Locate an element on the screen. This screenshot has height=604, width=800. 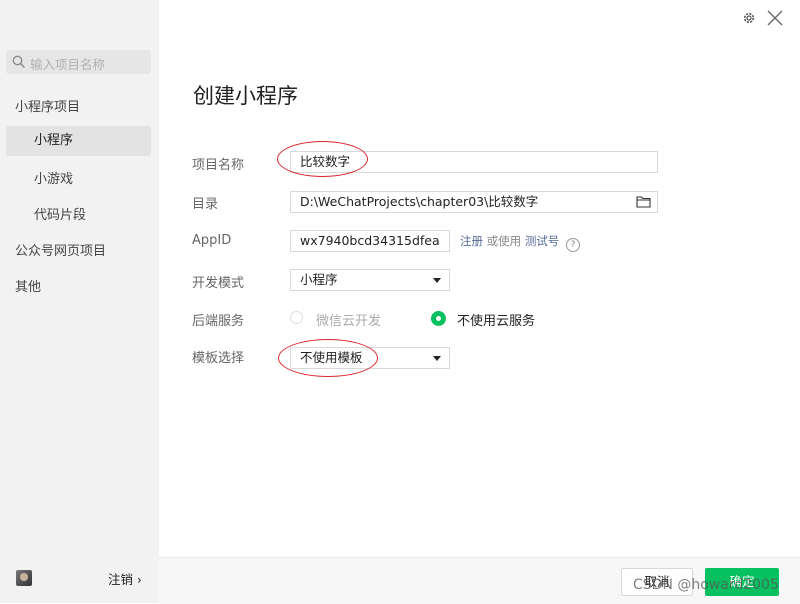
template-value: 不使用模板 is located at coordinates (331, 357).